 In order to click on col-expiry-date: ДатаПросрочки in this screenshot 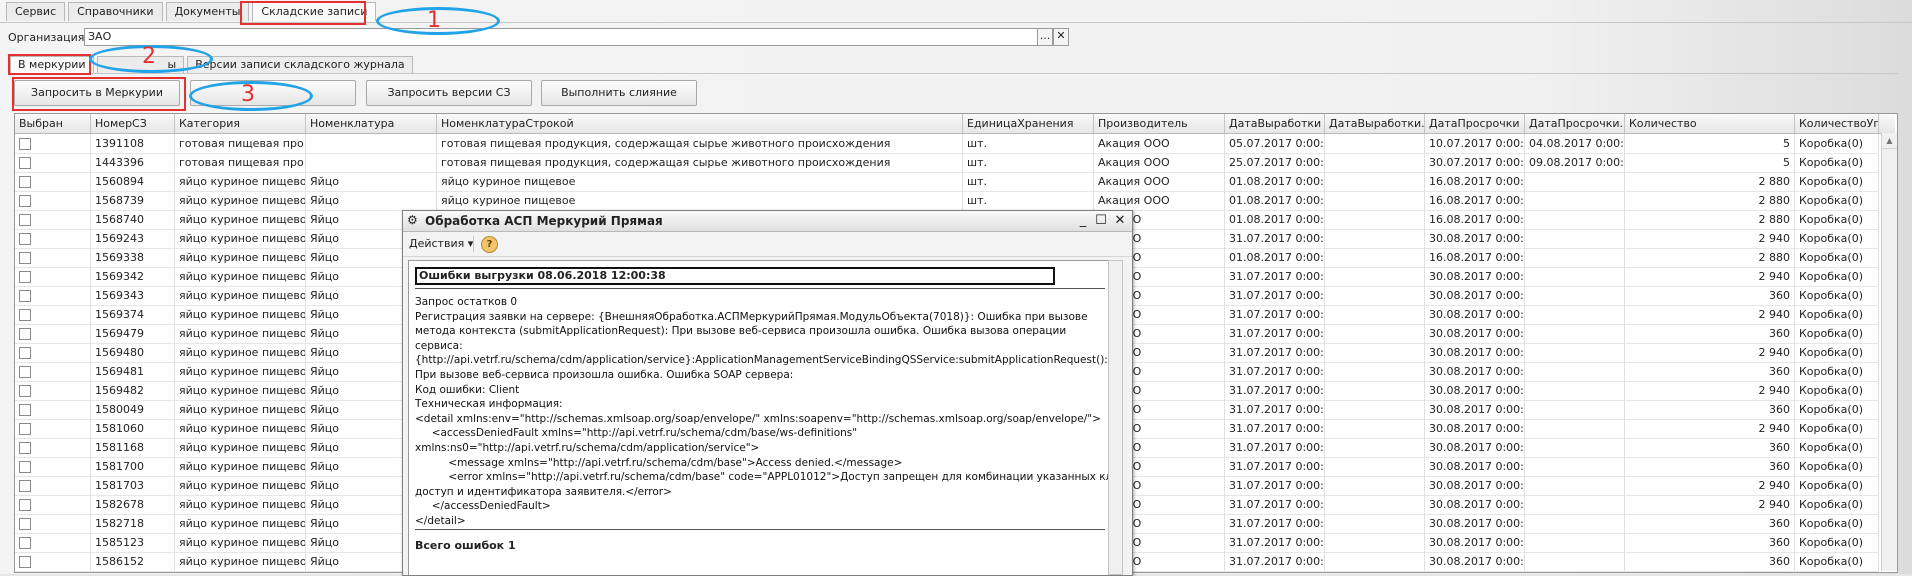, I will do `click(1475, 123)`.